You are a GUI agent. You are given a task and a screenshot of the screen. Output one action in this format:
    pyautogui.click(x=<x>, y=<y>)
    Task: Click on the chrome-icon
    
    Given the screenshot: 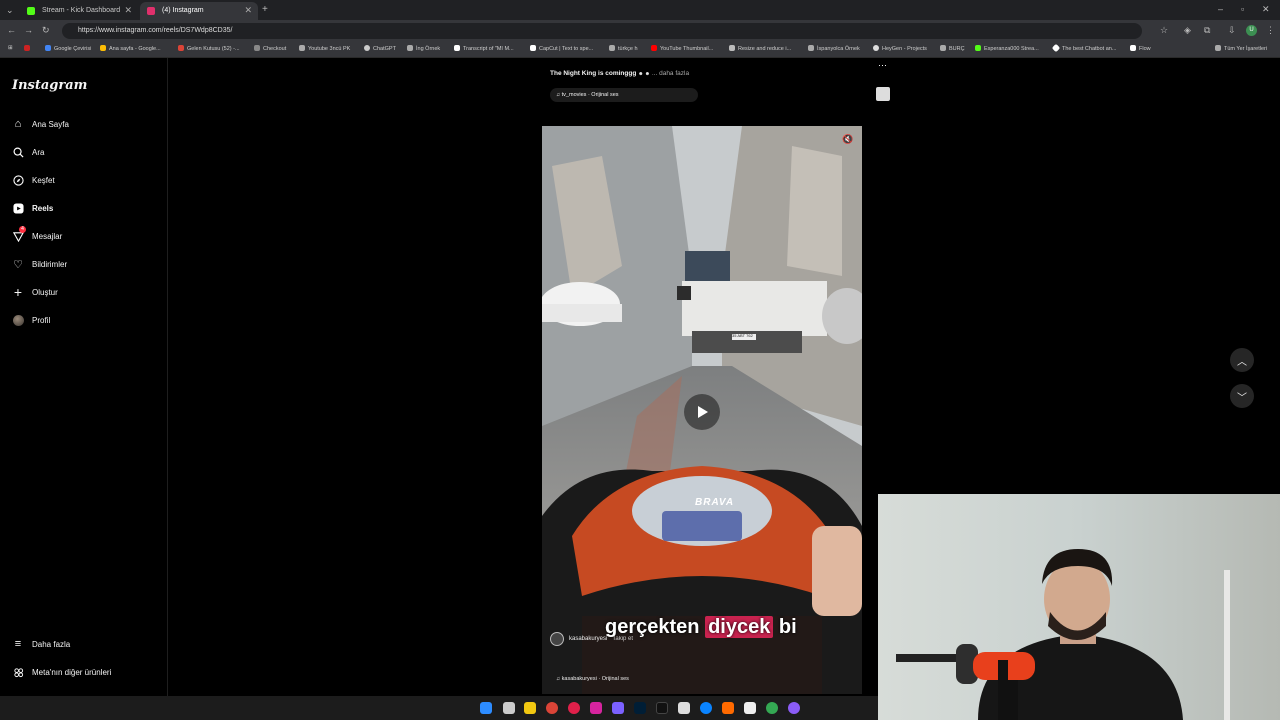 What is the action you would take?
    pyautogui.click(x=552, y=708)
    